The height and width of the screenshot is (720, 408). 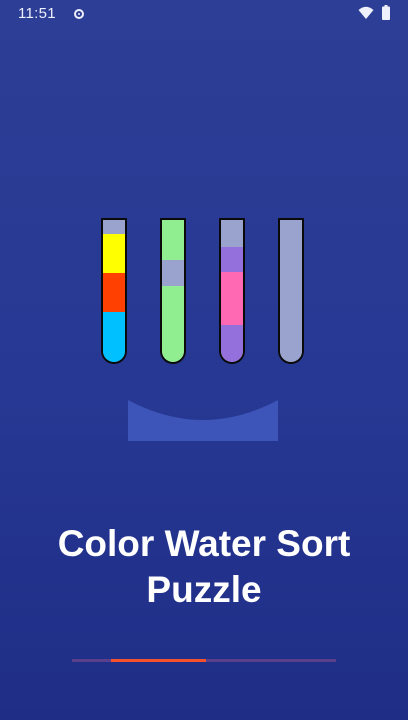 I want to click on location-icon, so click(x=79, y=14).